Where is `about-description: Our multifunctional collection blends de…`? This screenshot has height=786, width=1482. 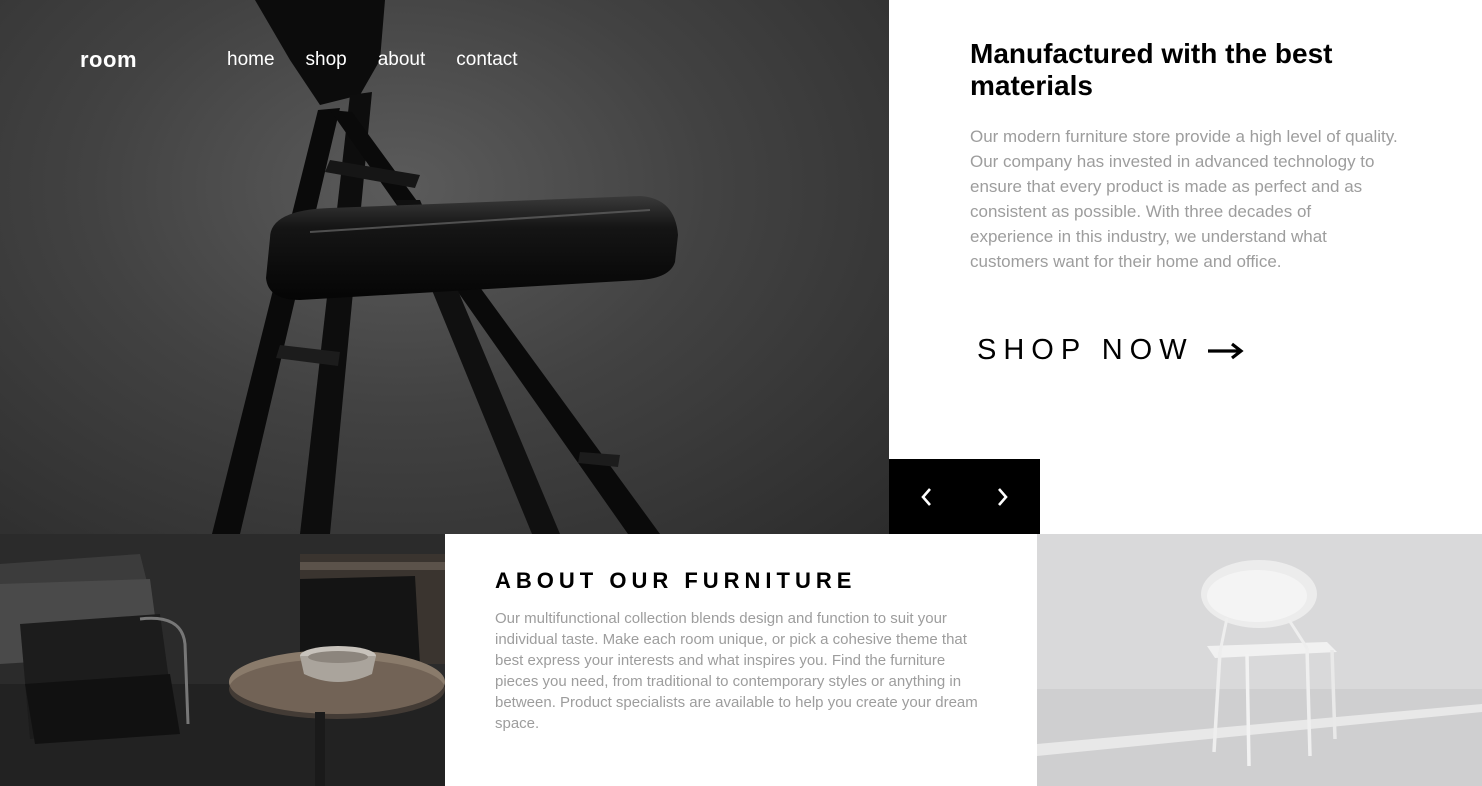
about-description: Our multifunctional collection blends de… is located at coordinates (736, 671).